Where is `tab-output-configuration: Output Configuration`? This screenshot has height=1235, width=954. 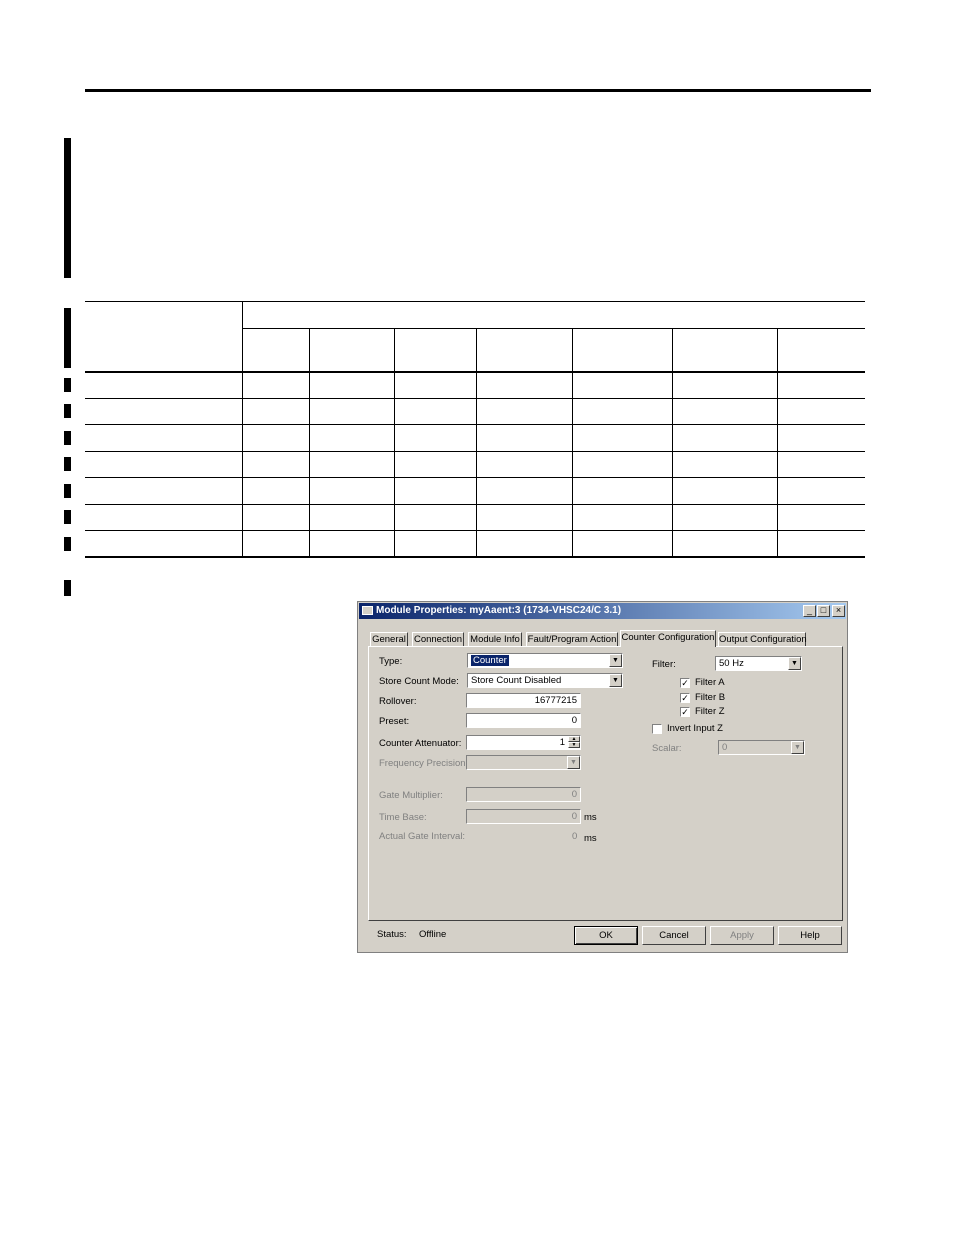
tab-output-configuration: Output Configuration is located at coordinates (762, 639).